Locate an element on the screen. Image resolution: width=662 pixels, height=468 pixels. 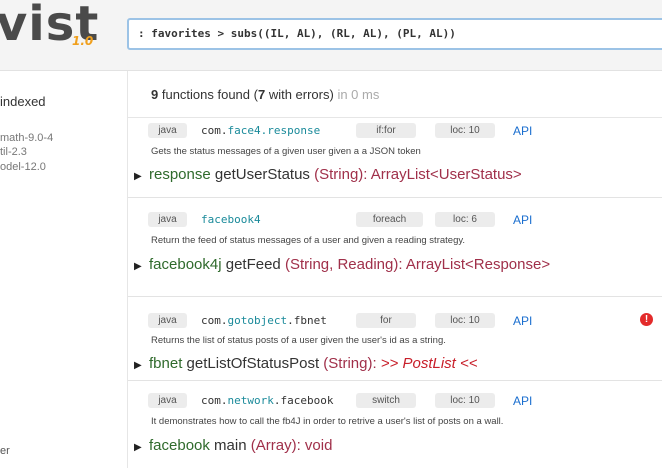
construct-tag: foreach is located at coordinates (389, 219).